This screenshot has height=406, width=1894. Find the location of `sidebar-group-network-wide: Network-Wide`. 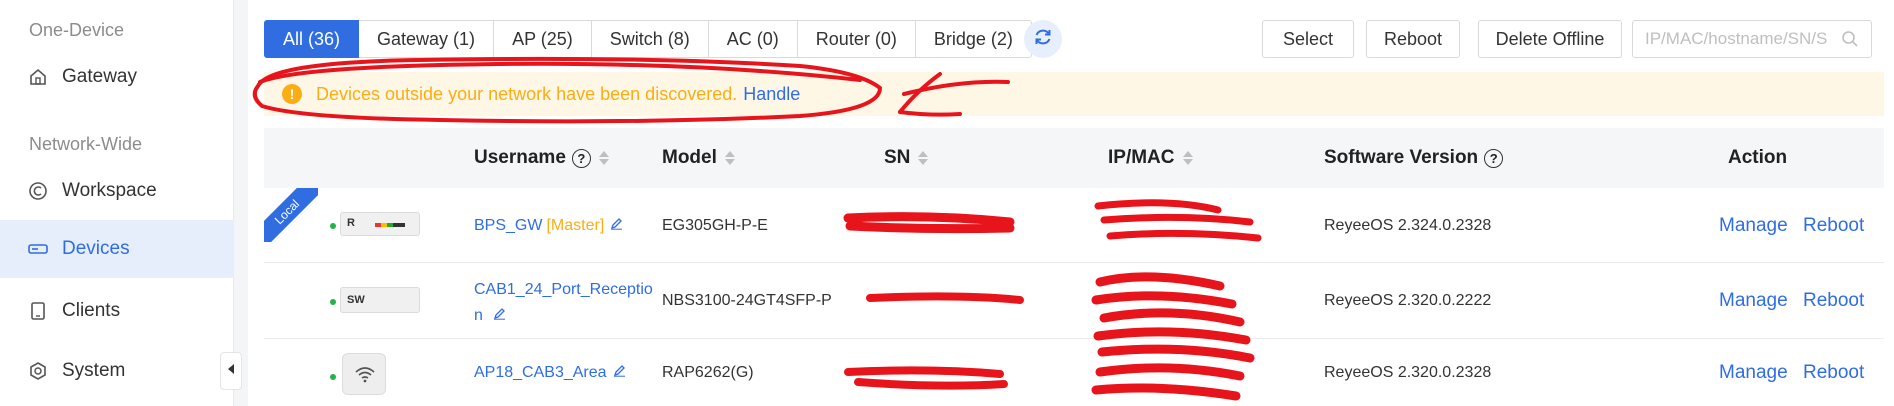

sidebar-group-network-wide: Network-Wide is located at coordinates (86, 144).